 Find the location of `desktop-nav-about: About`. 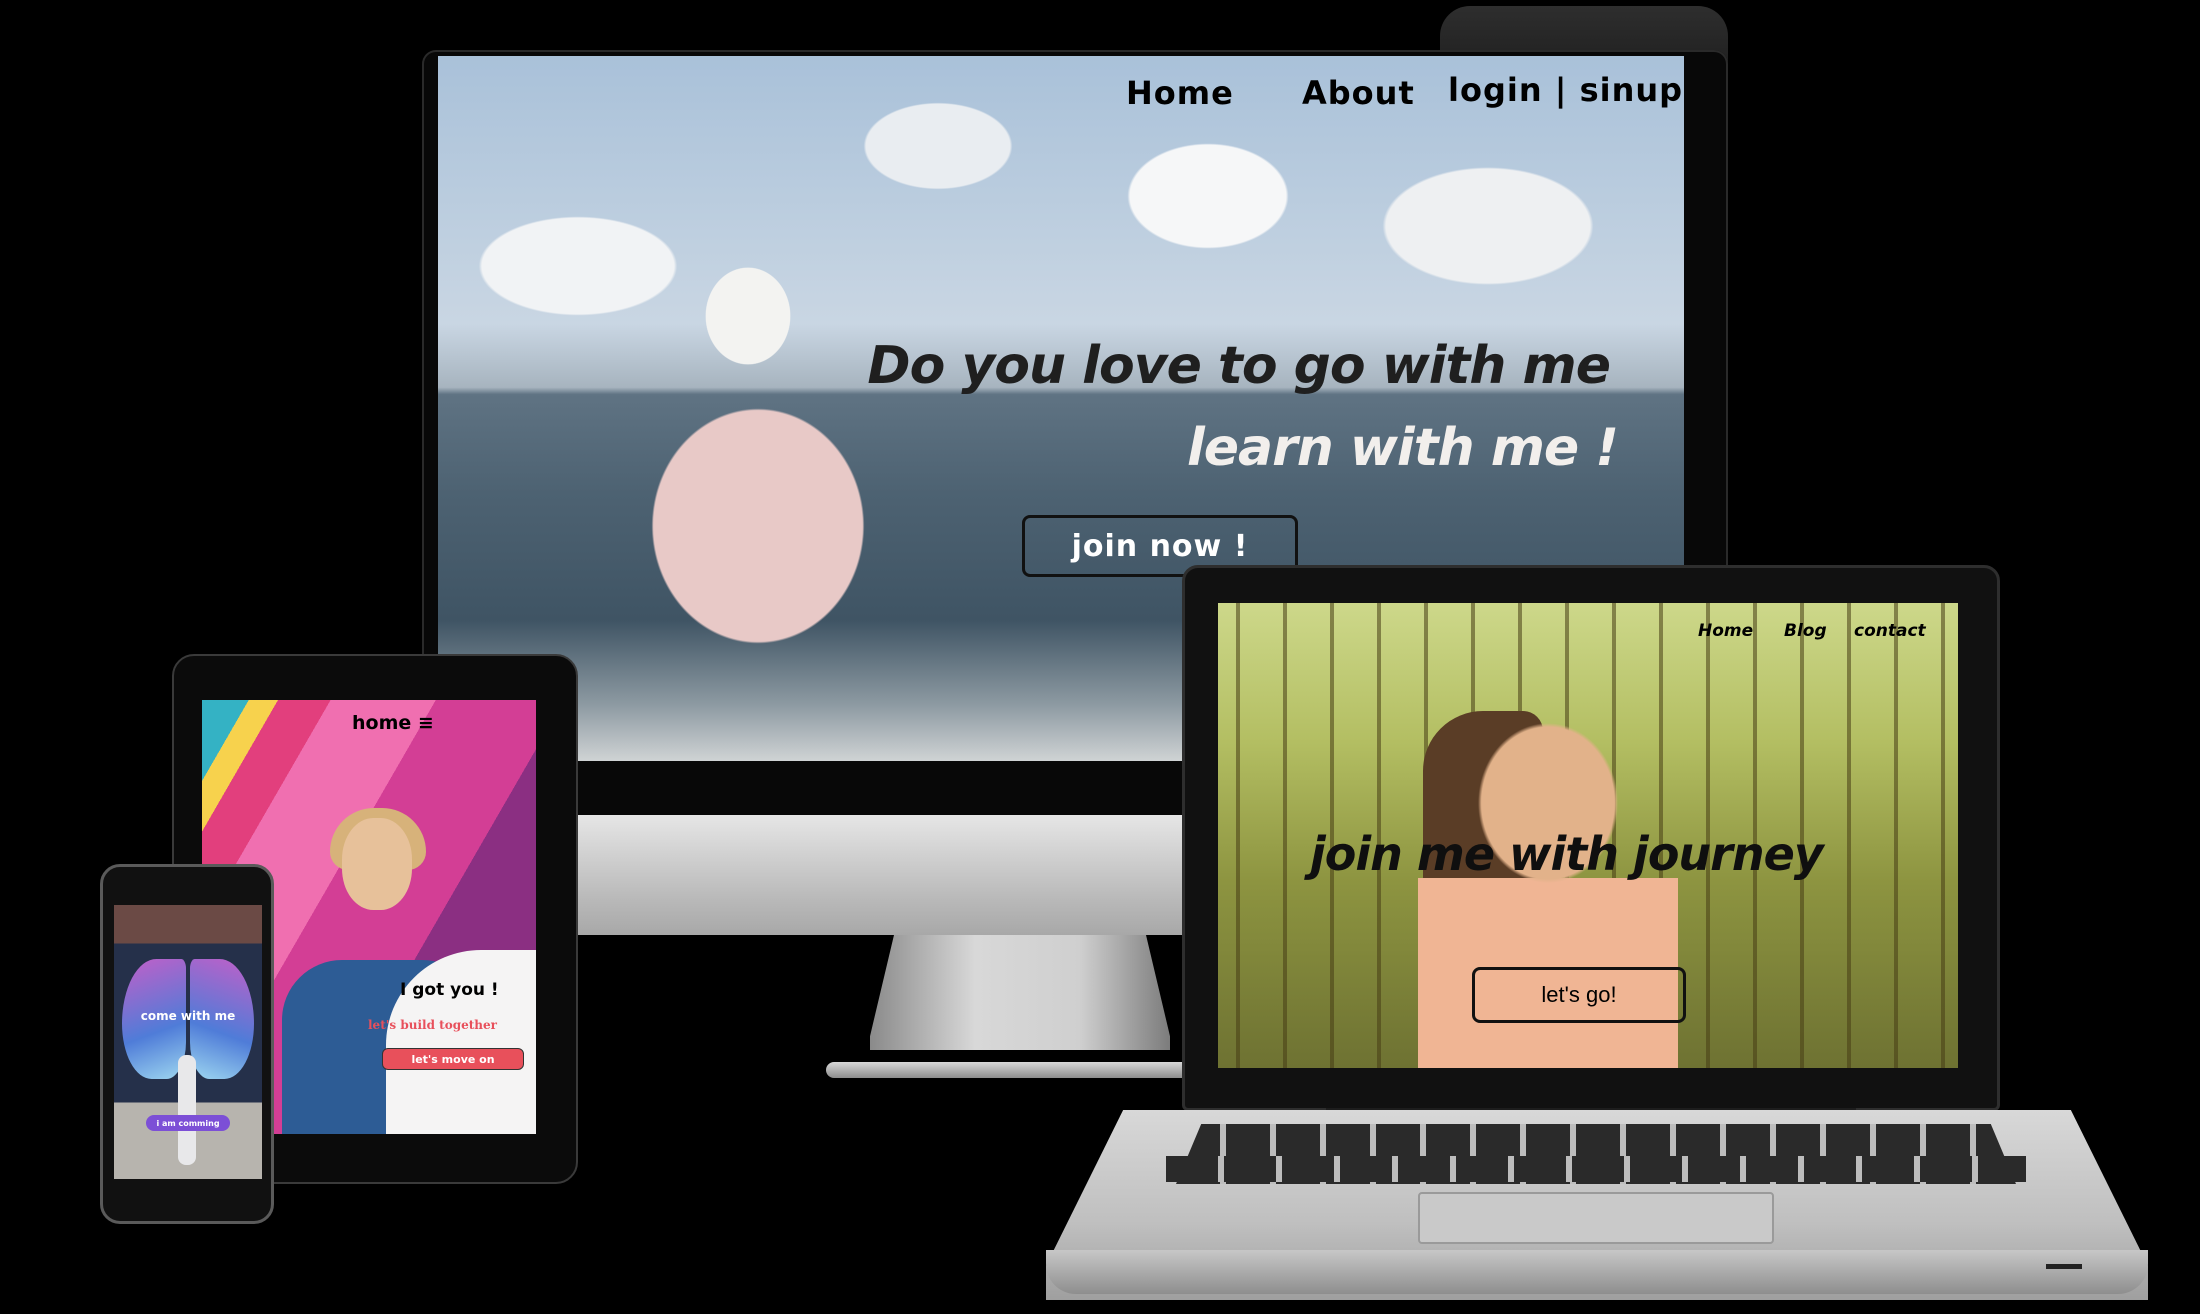

desktop-nav-about: About is located at coordinates (1358, 93).